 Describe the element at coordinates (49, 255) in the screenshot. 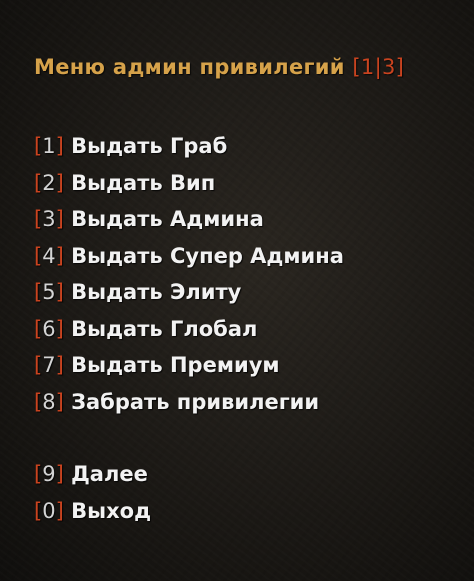

I see `menu-item-key: 4` at that location.